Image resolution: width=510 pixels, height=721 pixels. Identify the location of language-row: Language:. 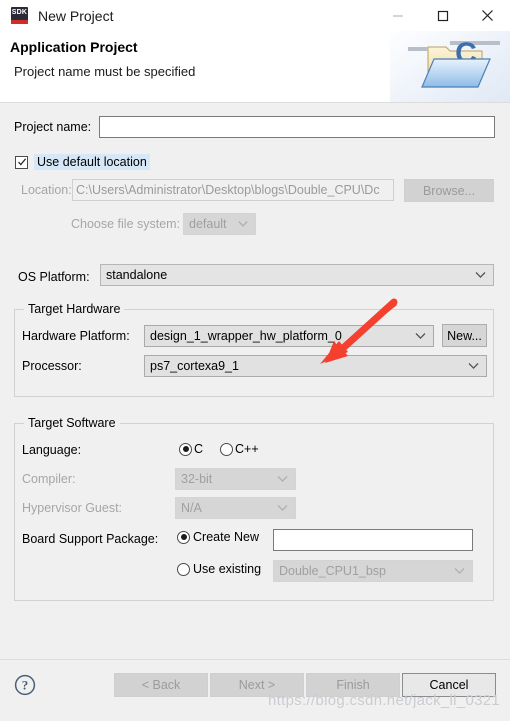
(51, 450).